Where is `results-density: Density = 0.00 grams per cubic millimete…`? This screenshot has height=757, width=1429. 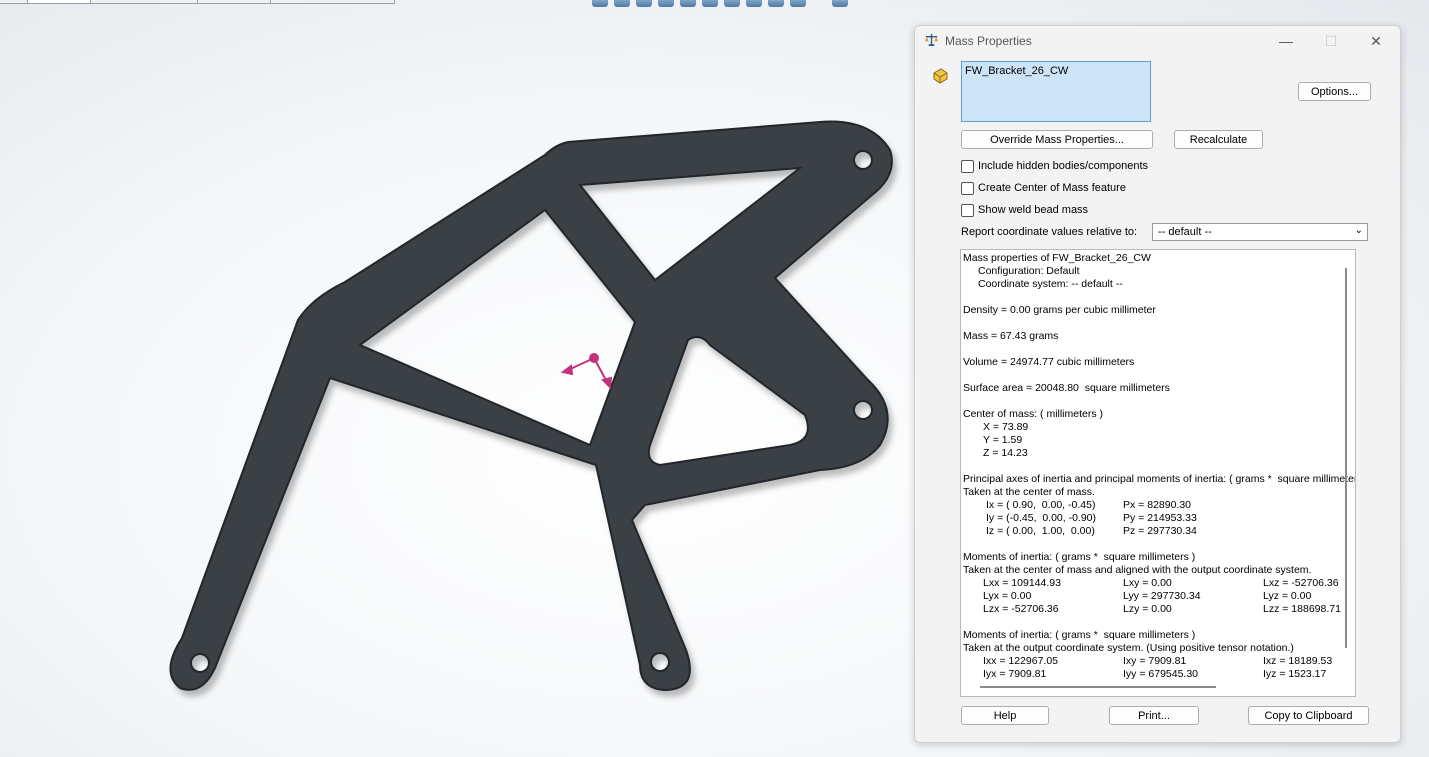 results-density: Density = 0.00 grams per cubic millimete… is located at coordinates (1059, 310).